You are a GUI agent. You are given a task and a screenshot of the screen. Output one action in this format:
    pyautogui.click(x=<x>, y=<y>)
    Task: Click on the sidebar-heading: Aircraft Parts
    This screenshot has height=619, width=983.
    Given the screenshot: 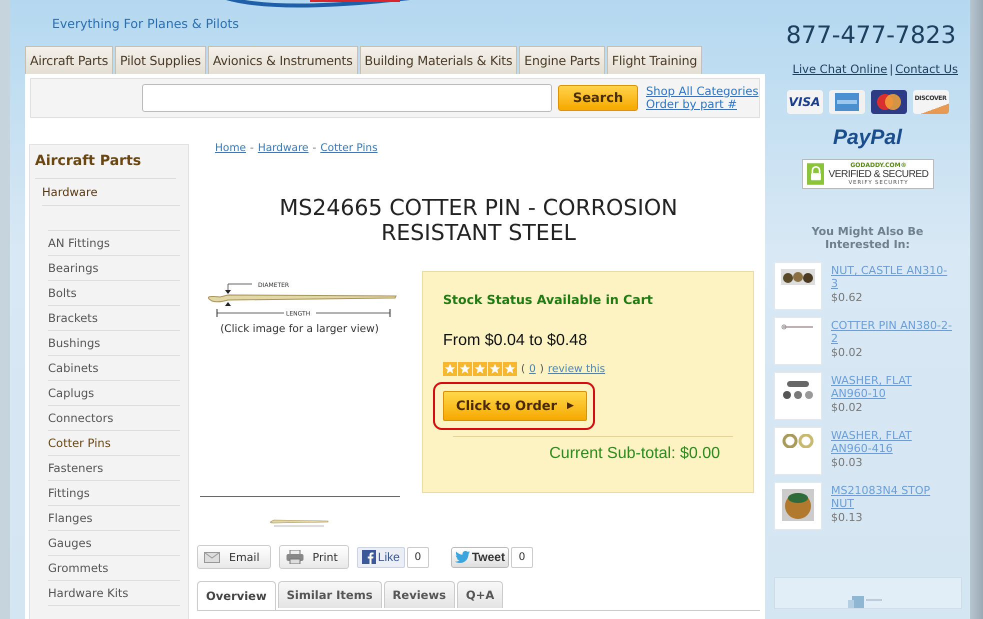 What is the action you would take?
    pyautogui.click(x=105, y=166)
    